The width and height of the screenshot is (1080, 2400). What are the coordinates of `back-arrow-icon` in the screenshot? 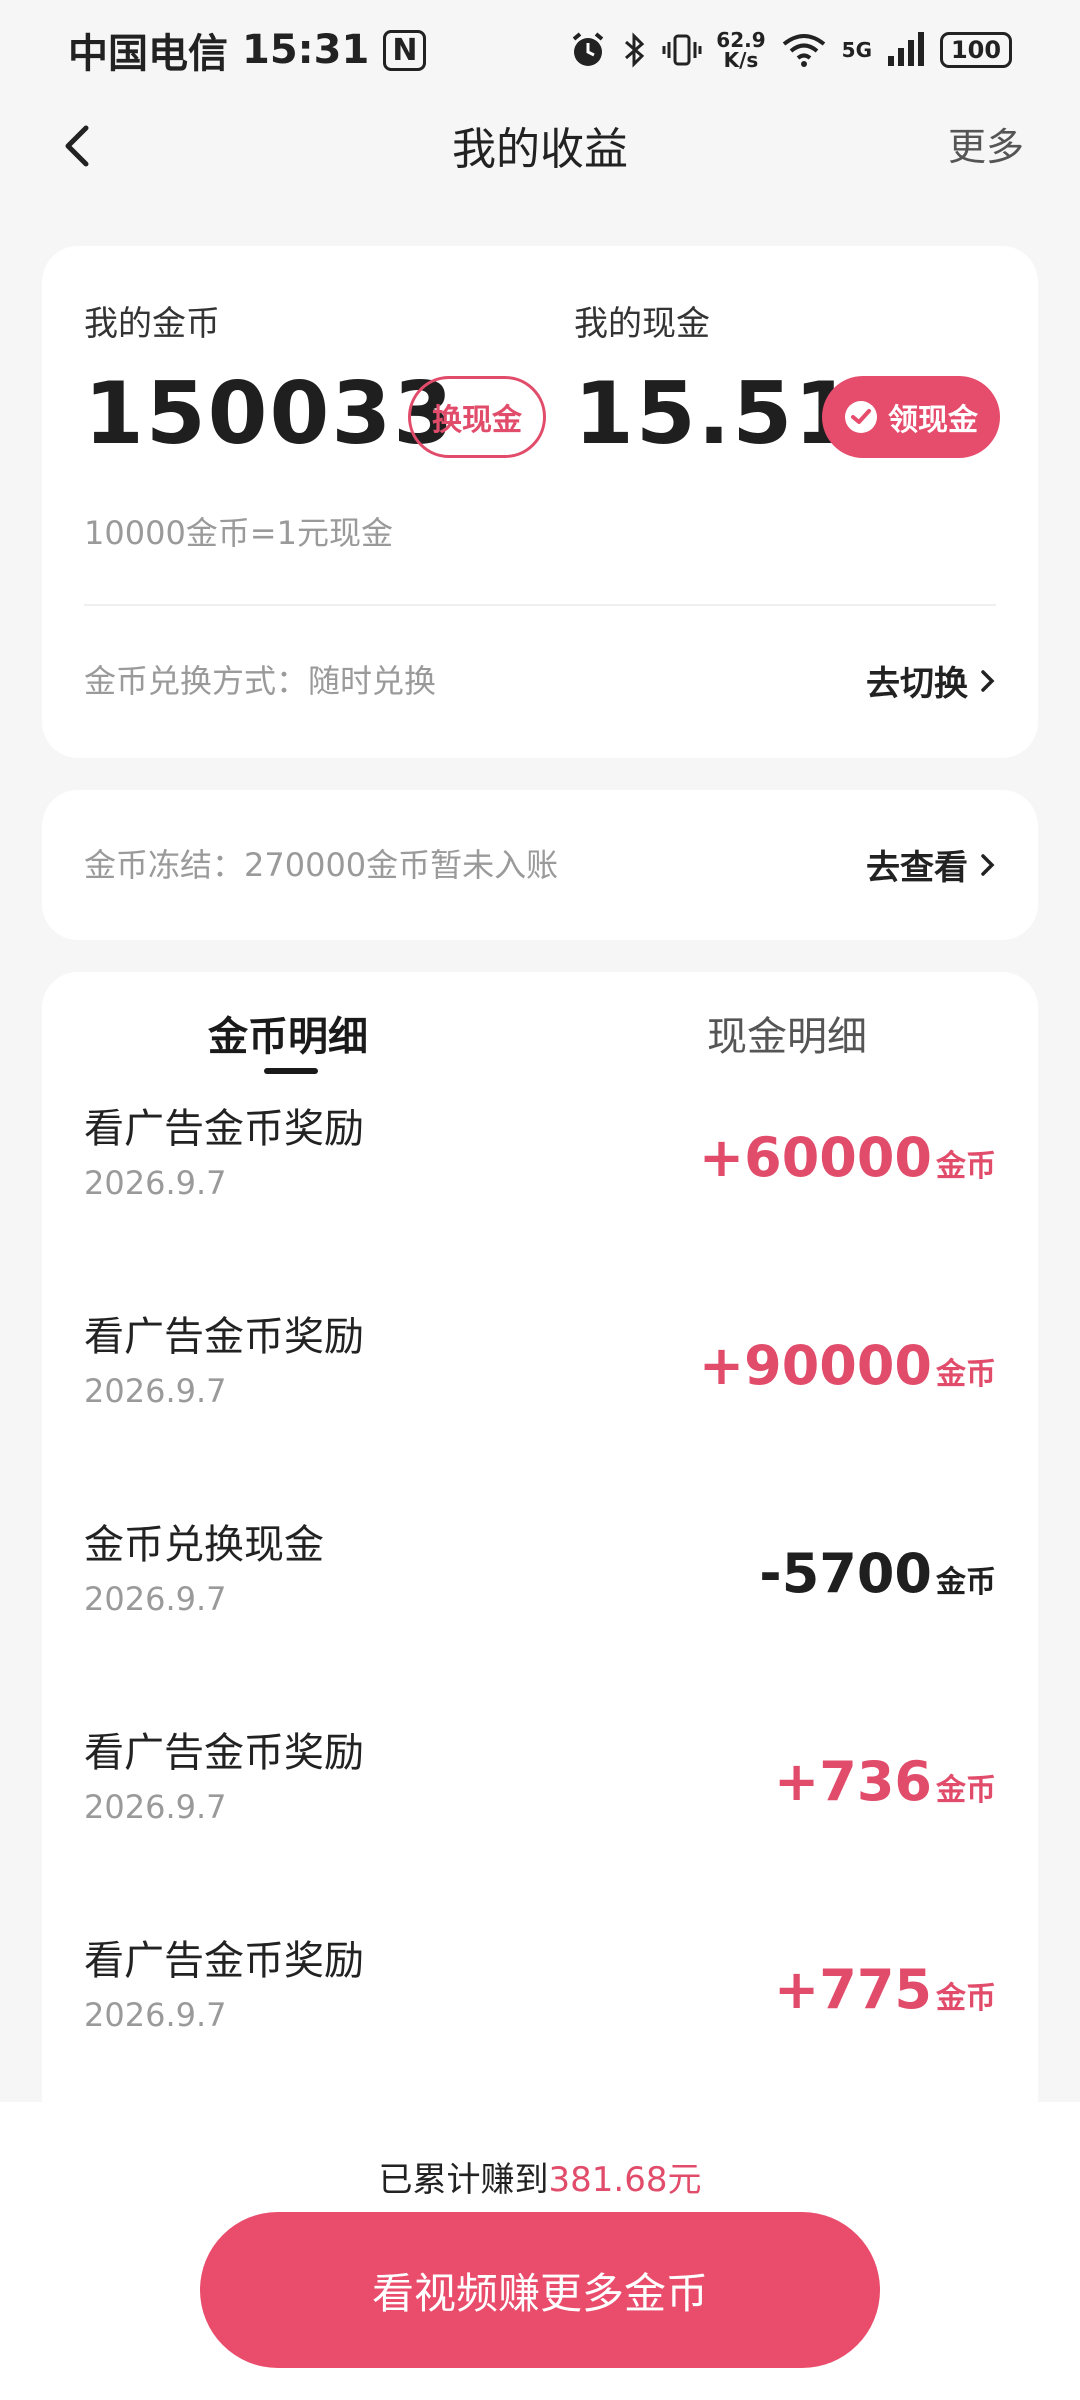 It's located at (78, 146).